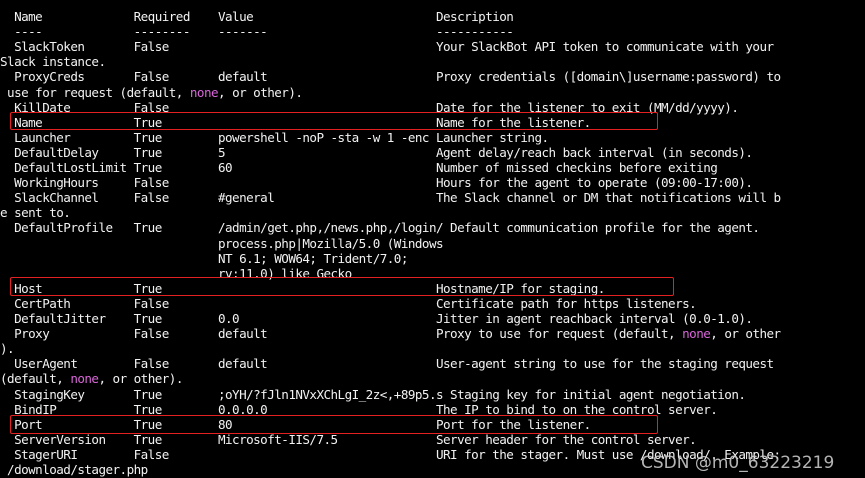 The height and width of the screenshot is (478, 865). What do you see at coordinates (334, 121) in the screenshot?
I see `highlight-box-name` at bounding box center [334, 121].